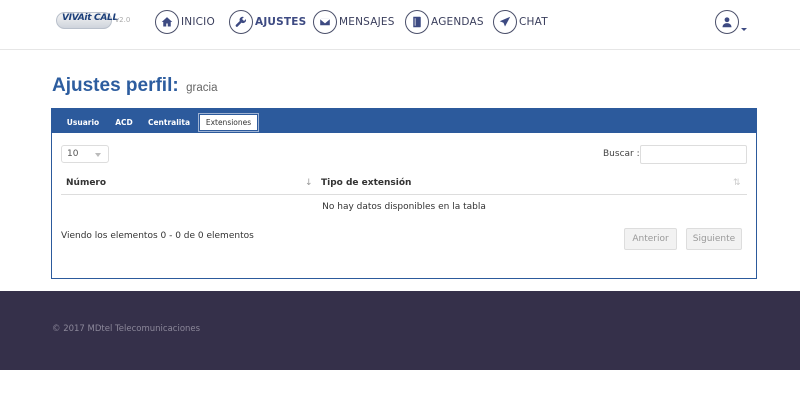 This screenshot has height=415, width=800. I want to click on tab-bar: Usuario ACD Centralita Extensiones, so click(404, 121).